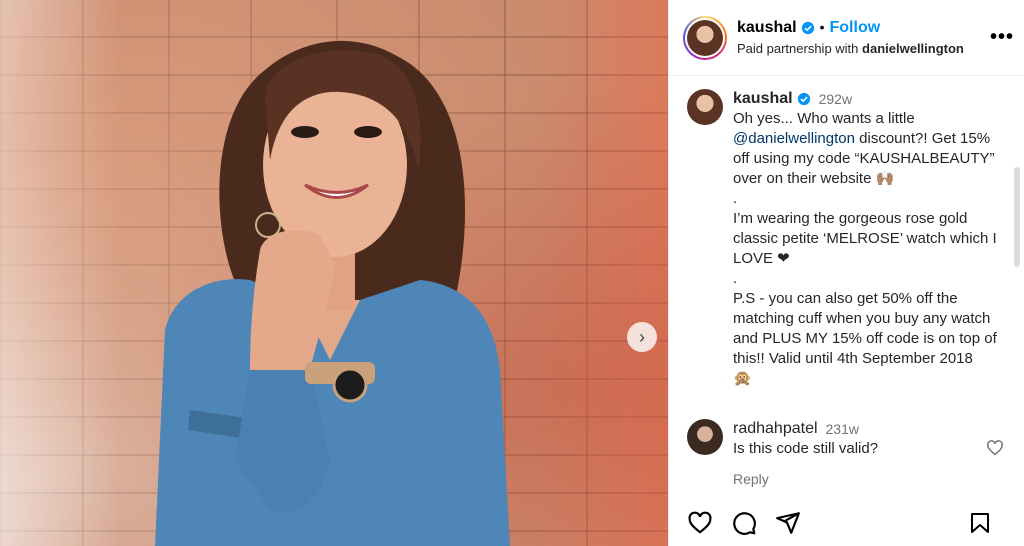 Image resolution: width=1024 pixels, height=546 pixels. I want to click on share-icon, so click(788, 523).